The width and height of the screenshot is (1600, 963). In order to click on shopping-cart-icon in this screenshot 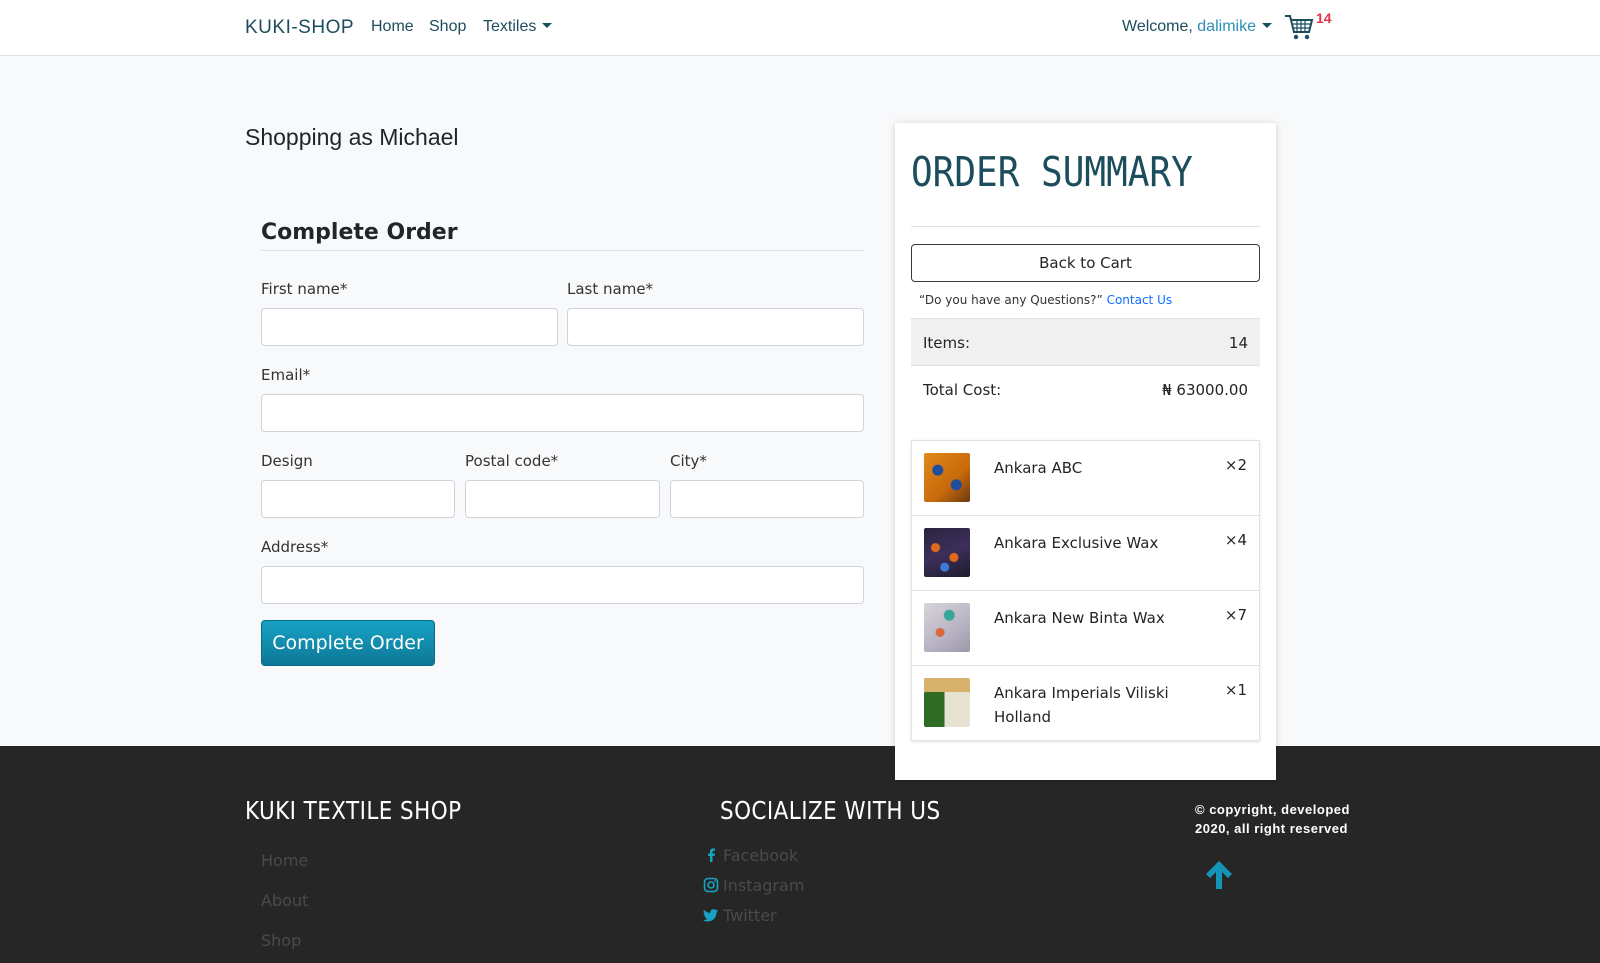, I will do `click(1299, 27)`.